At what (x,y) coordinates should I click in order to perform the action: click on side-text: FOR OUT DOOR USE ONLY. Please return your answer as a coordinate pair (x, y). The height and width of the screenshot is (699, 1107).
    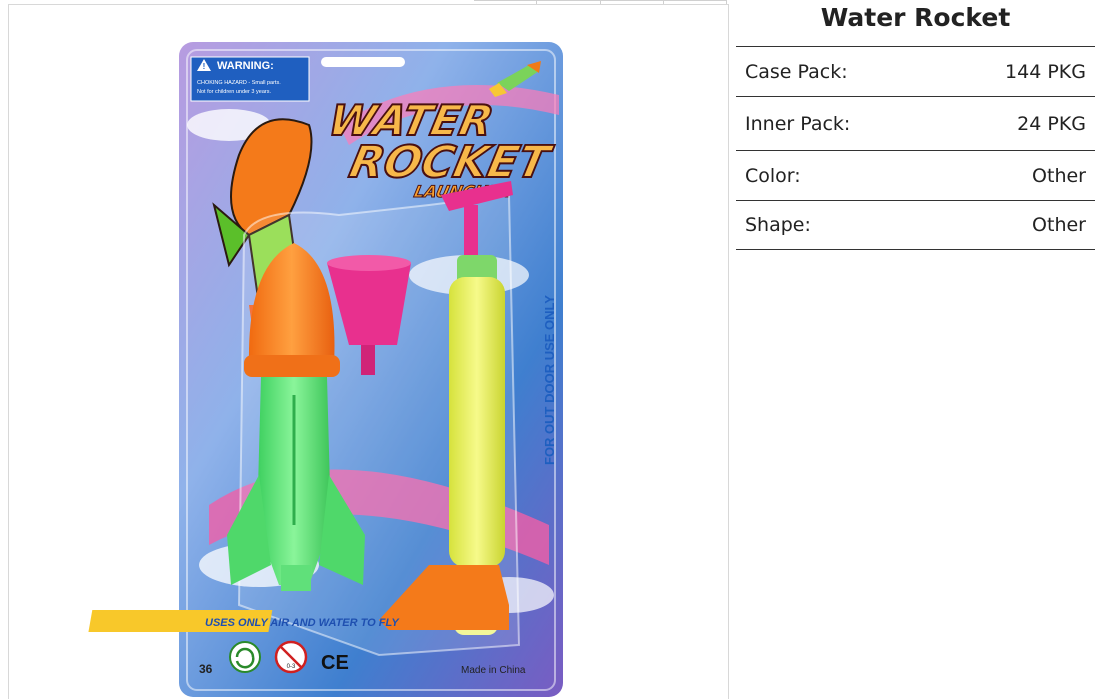
    Looking at the image, I should click on (549, 380).